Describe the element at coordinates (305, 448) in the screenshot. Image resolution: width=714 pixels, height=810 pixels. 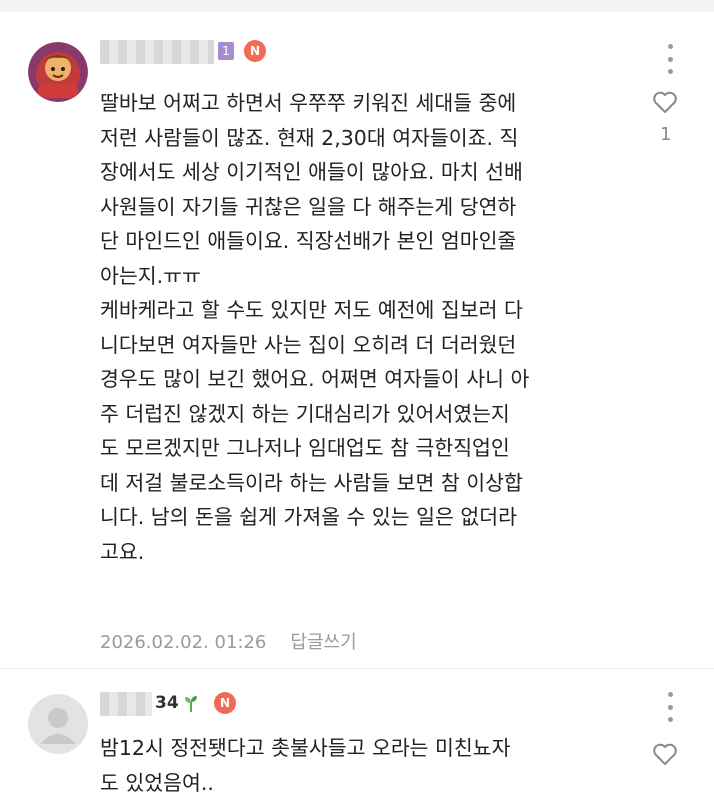
I see `comment-line: 도 모르겠지만 그나저나 임대업도 참 극한직업인` at that location.